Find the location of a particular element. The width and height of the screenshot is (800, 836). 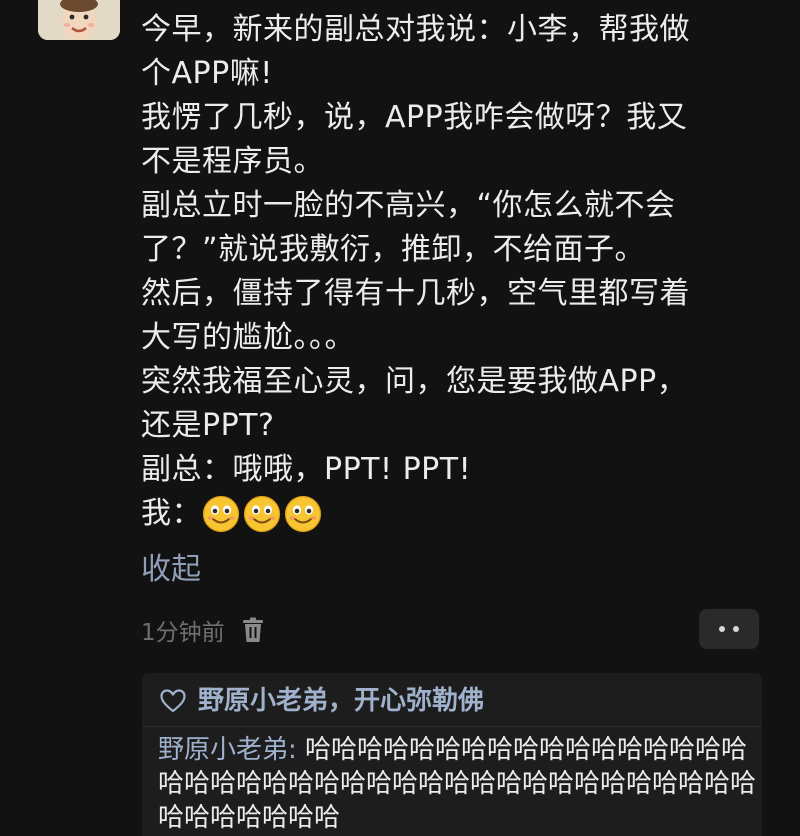

post-line: 我愣了几秒，说，APP我咋会做呀？我又 is located at coordinates (414, 117).